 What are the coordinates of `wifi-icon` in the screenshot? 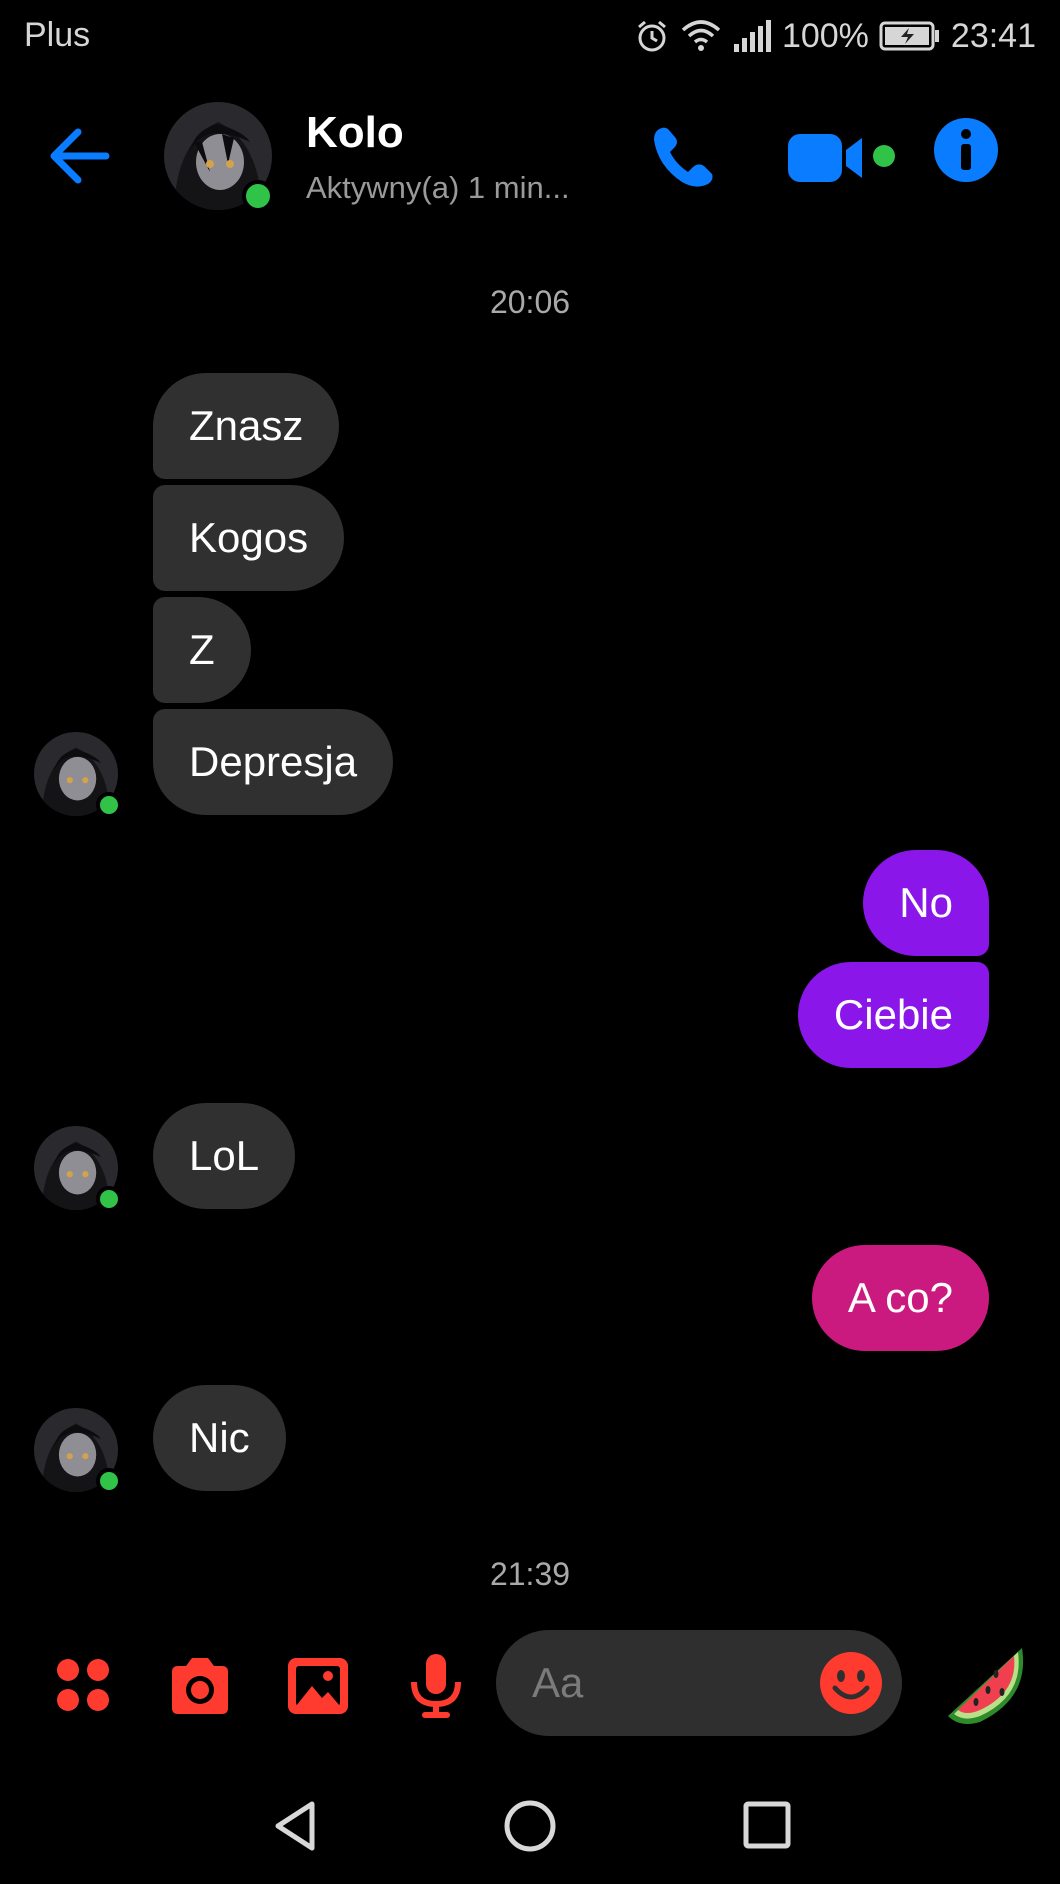 It's located at (701, 35).